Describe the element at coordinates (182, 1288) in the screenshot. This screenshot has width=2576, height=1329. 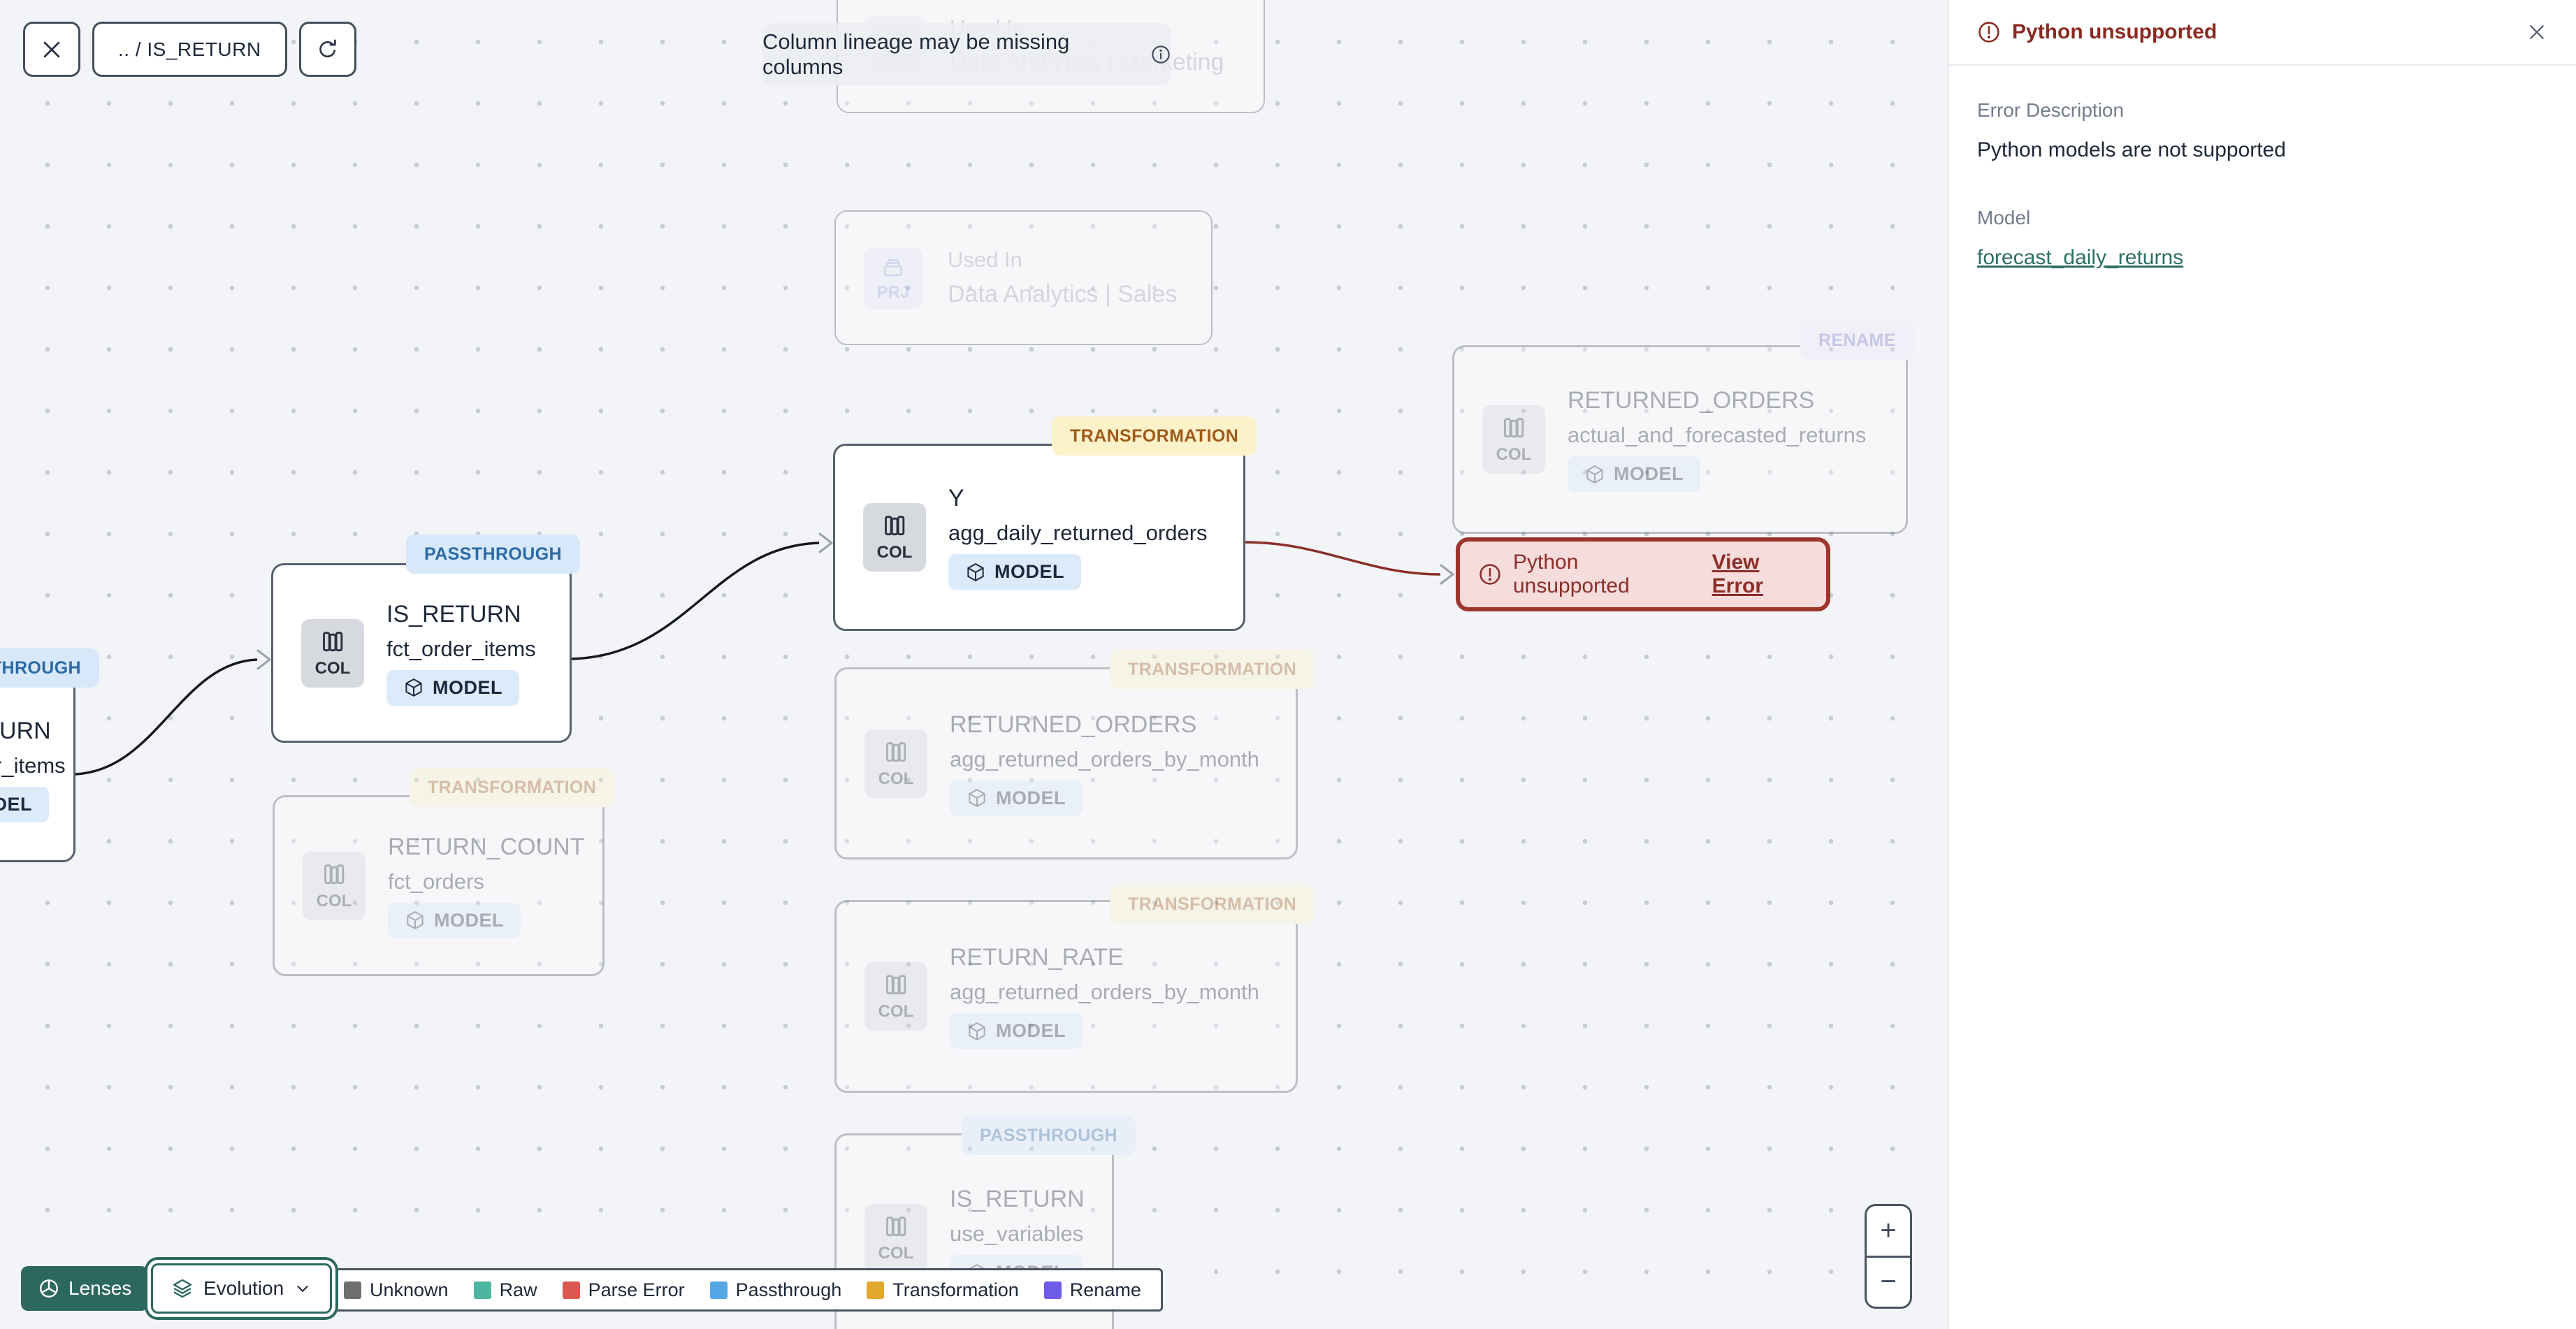
I see `layers-icon` at that location.